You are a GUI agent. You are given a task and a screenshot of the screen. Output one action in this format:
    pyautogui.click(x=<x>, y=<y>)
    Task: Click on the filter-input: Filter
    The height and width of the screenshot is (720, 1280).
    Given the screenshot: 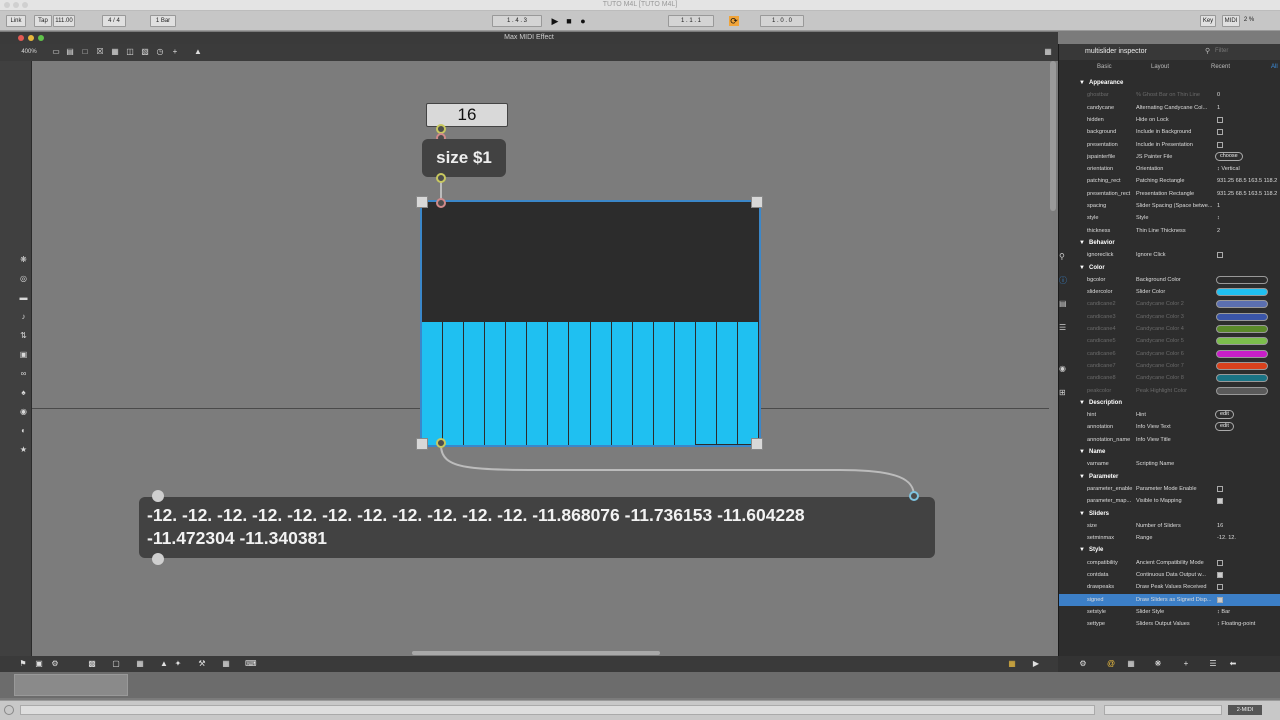 What is the action you would take?
    pyautogui.click(x=1221, y=51)
    